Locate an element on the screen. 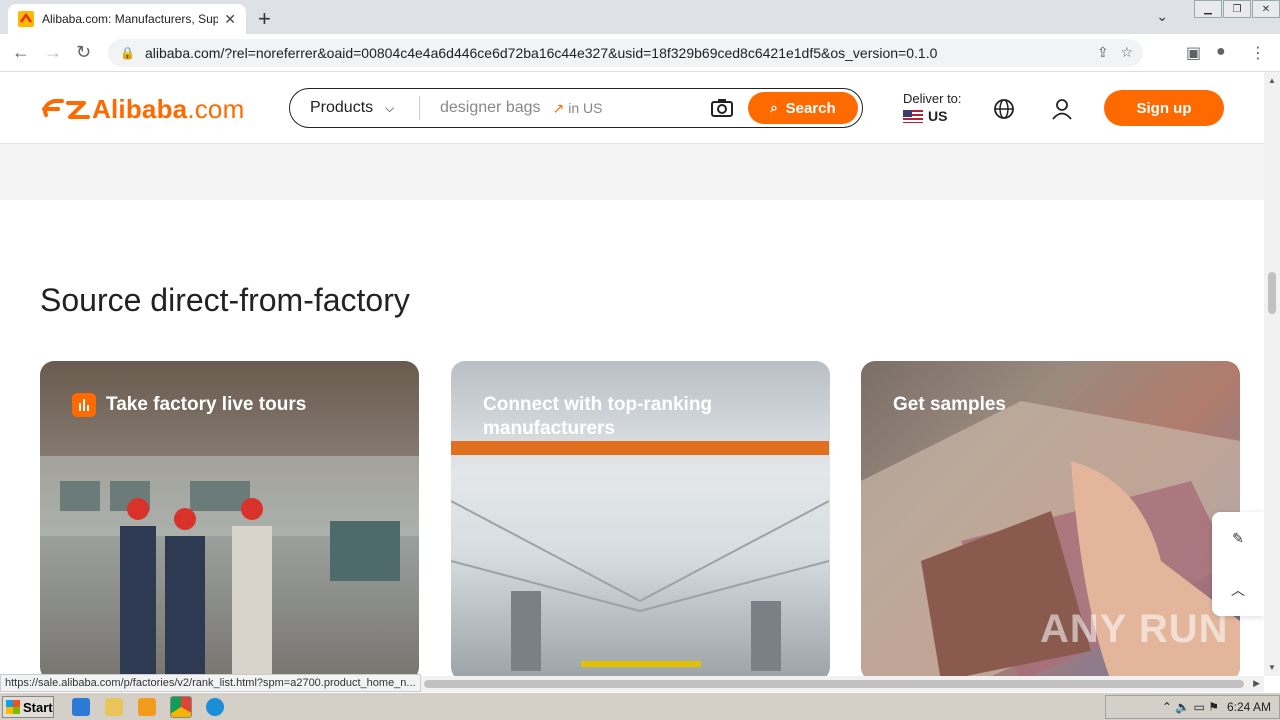 The image size is (1280, 720). floating-toolbar: ✎ ︿ is located at coordinates (1238, 564).